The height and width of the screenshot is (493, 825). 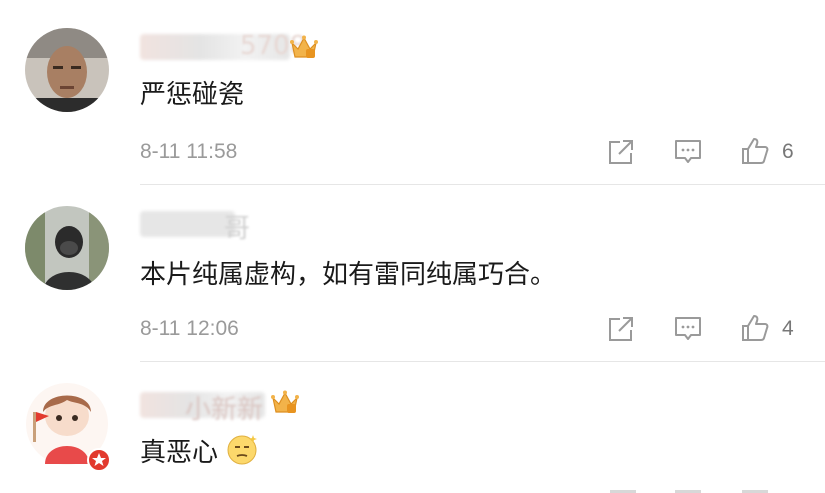 What do you see at coordinates (189, 151) in the screenshot?
I see `comment-time: 8-11 11:58` at bounding box center [189, 151].